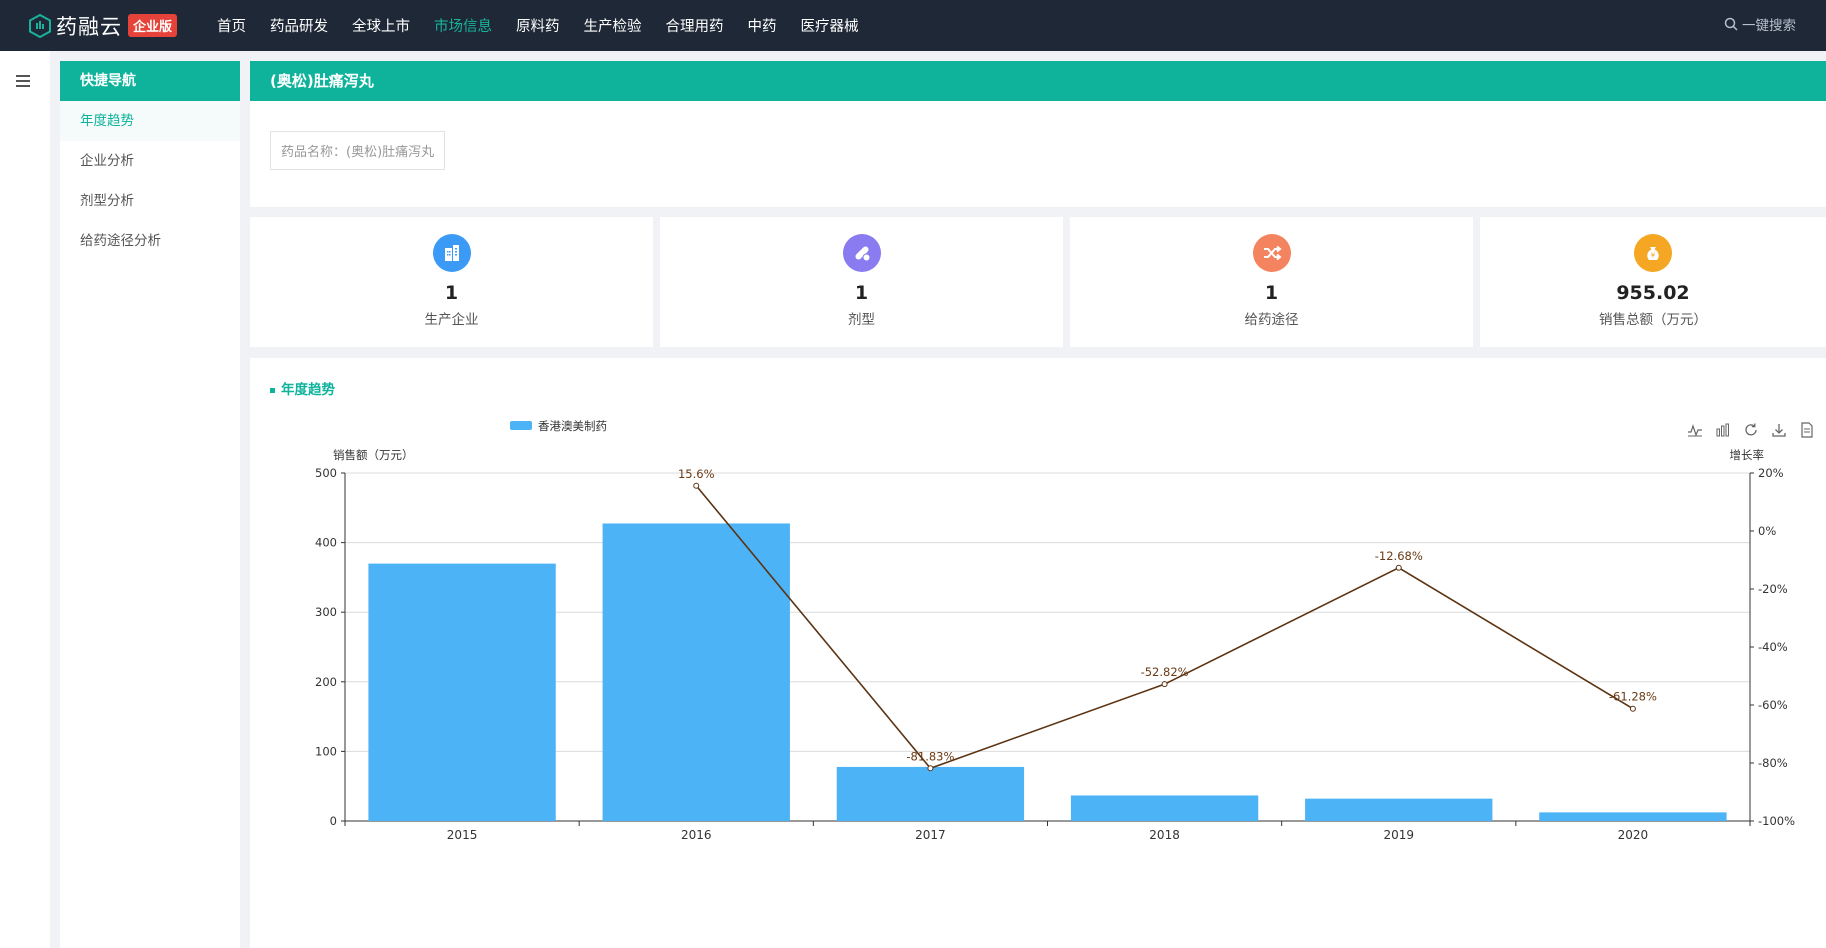 This screenshot has height=948, width=1826. I want to click on drug-name-field: 药品名称：(奥松)肚痛泻丸, so click(358, 150).